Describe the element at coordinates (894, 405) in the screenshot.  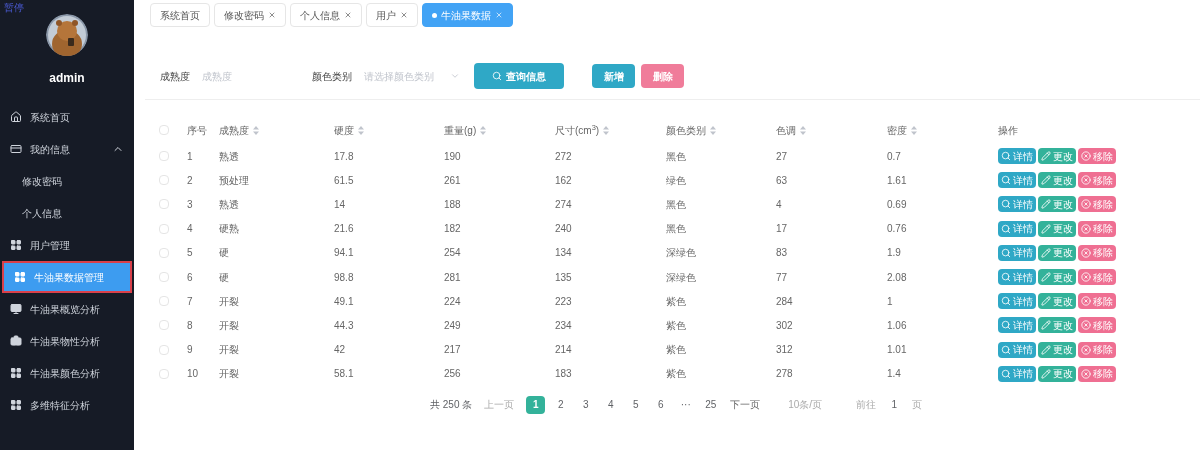
I see `page-input: 1` at that location.